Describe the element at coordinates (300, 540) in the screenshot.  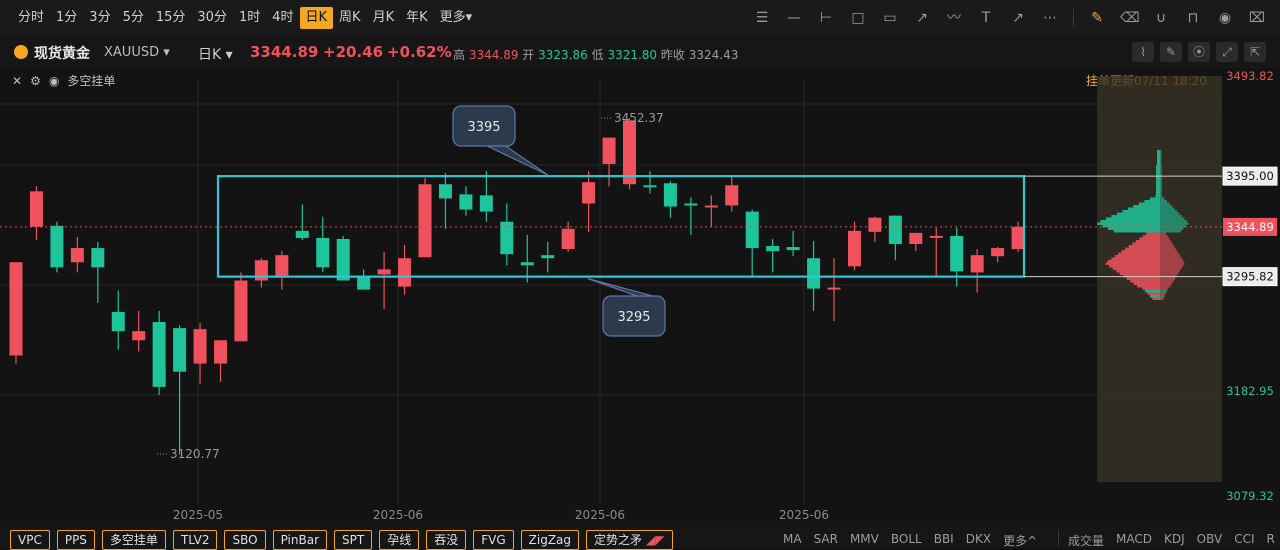
I see `btn-pinbar: PinBar` at that location.